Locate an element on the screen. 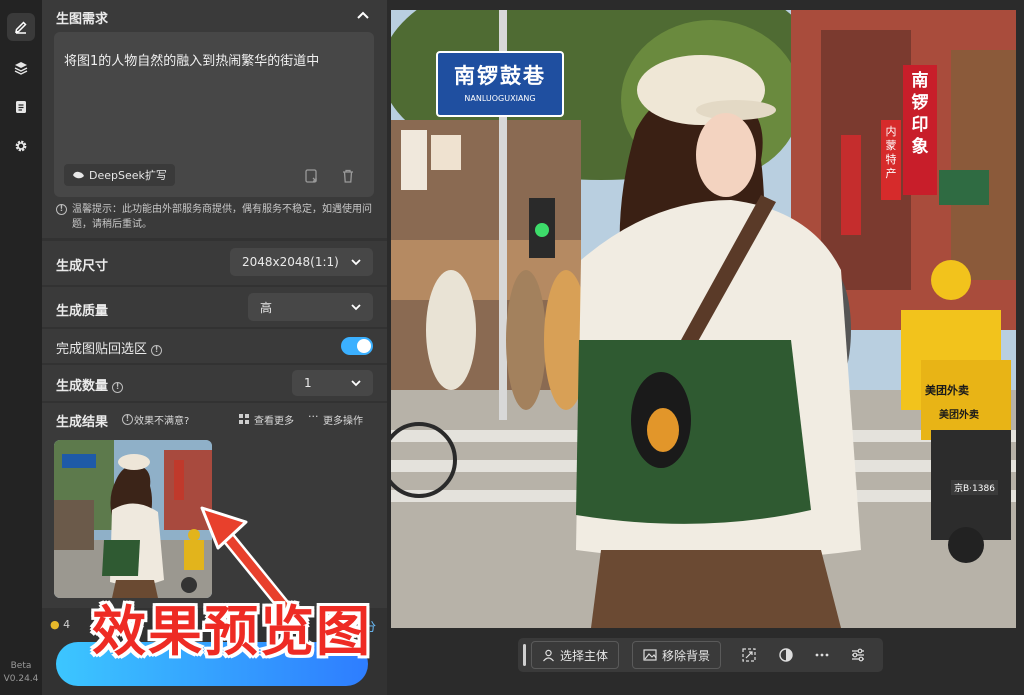 The height and width of the screenshot is (695, 1024). quality-select: 高 is located at coordinates (310, 307).